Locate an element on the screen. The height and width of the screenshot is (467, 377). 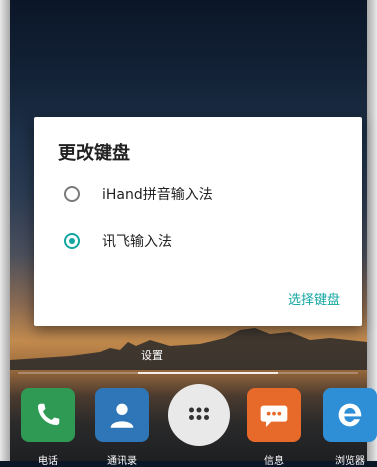
dock-app-phone-label: 电话 is located at coordinates (48, 461).